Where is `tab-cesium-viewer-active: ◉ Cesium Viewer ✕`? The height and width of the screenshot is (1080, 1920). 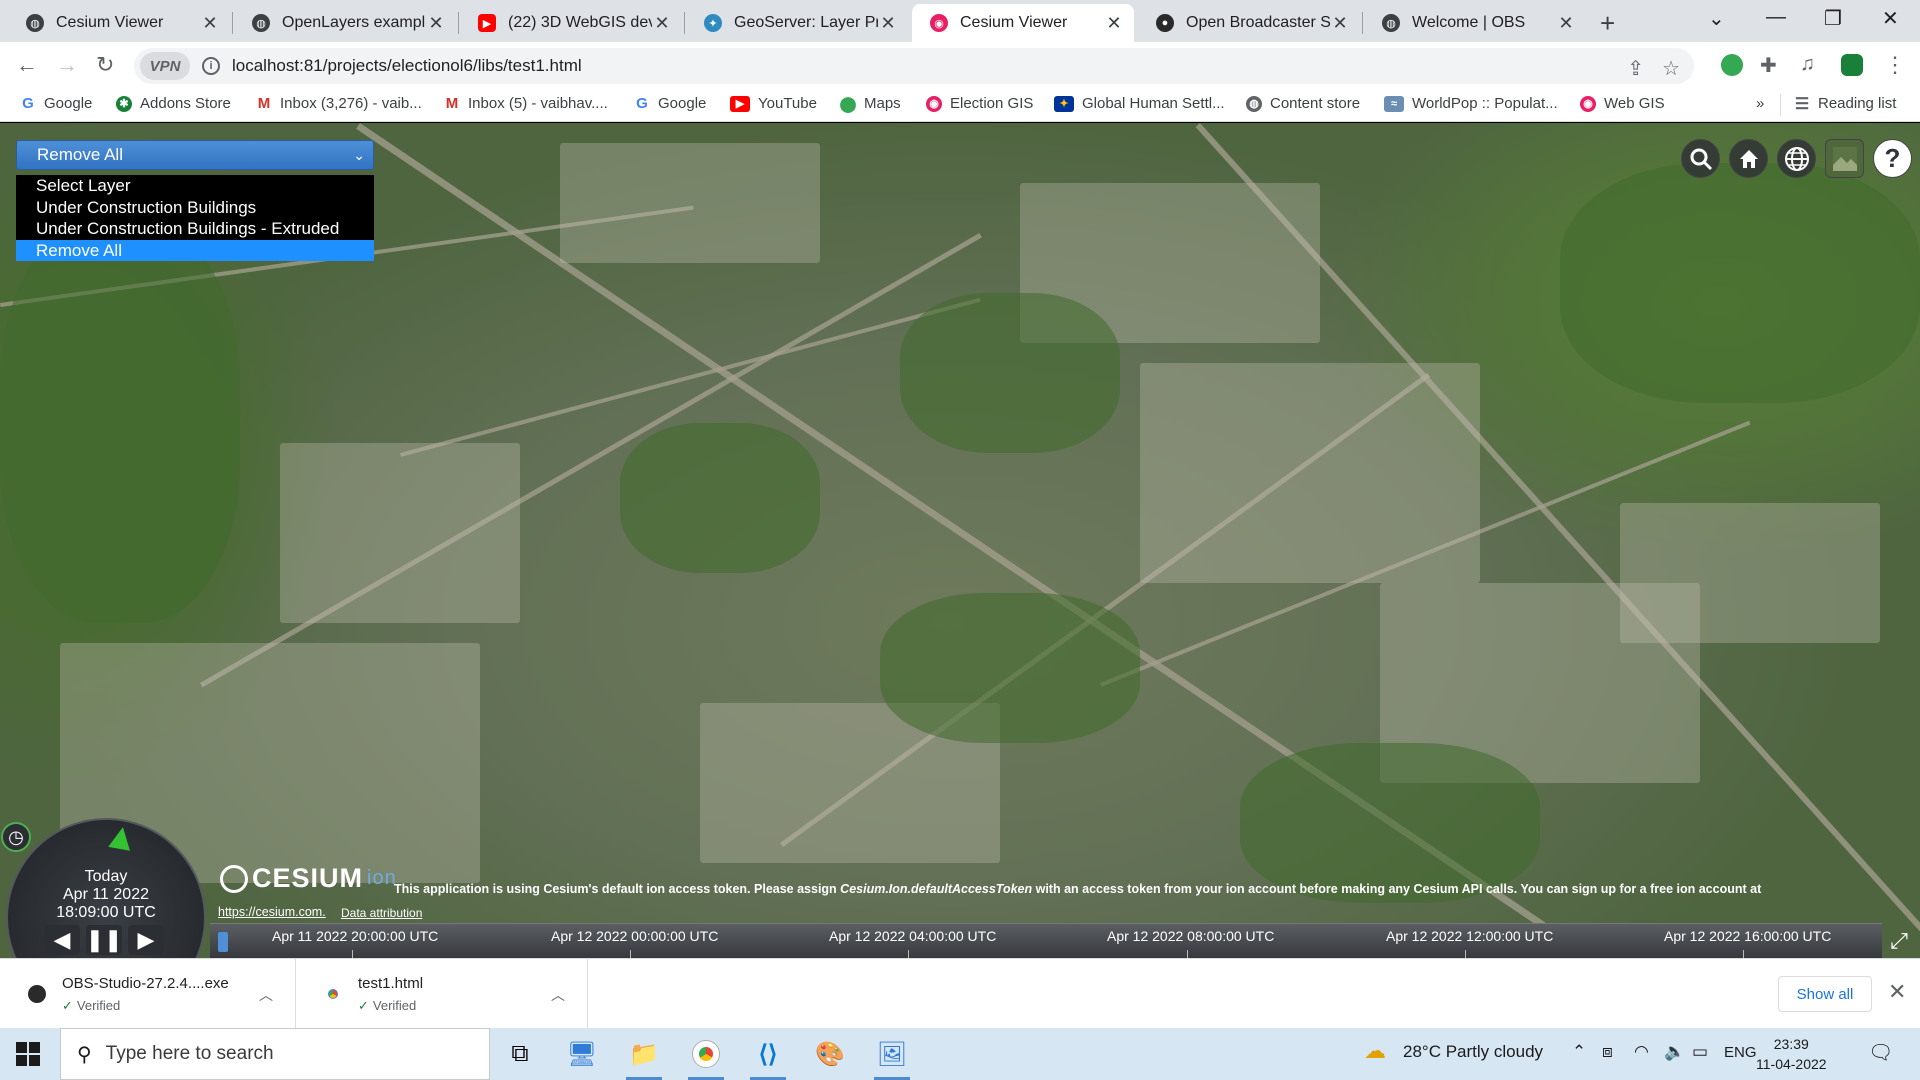 tab-cesium-viewer-active: ◉ Cesium Viewer ✕ is located at coordinates (1023, 23).